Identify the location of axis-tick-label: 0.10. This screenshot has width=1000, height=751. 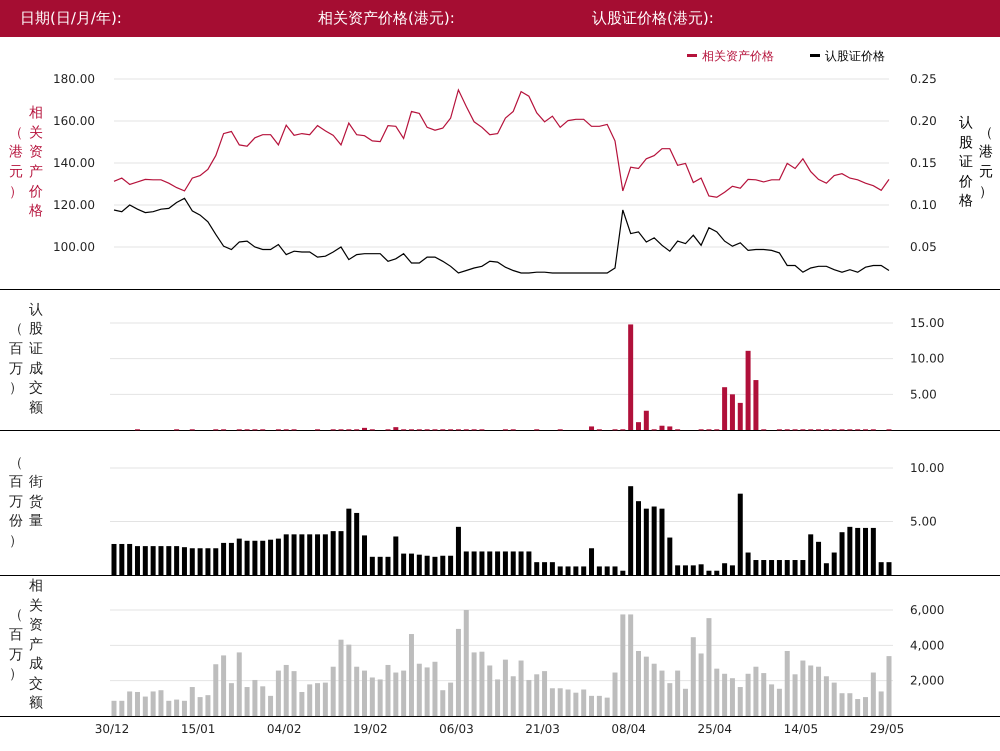
(923, 205).